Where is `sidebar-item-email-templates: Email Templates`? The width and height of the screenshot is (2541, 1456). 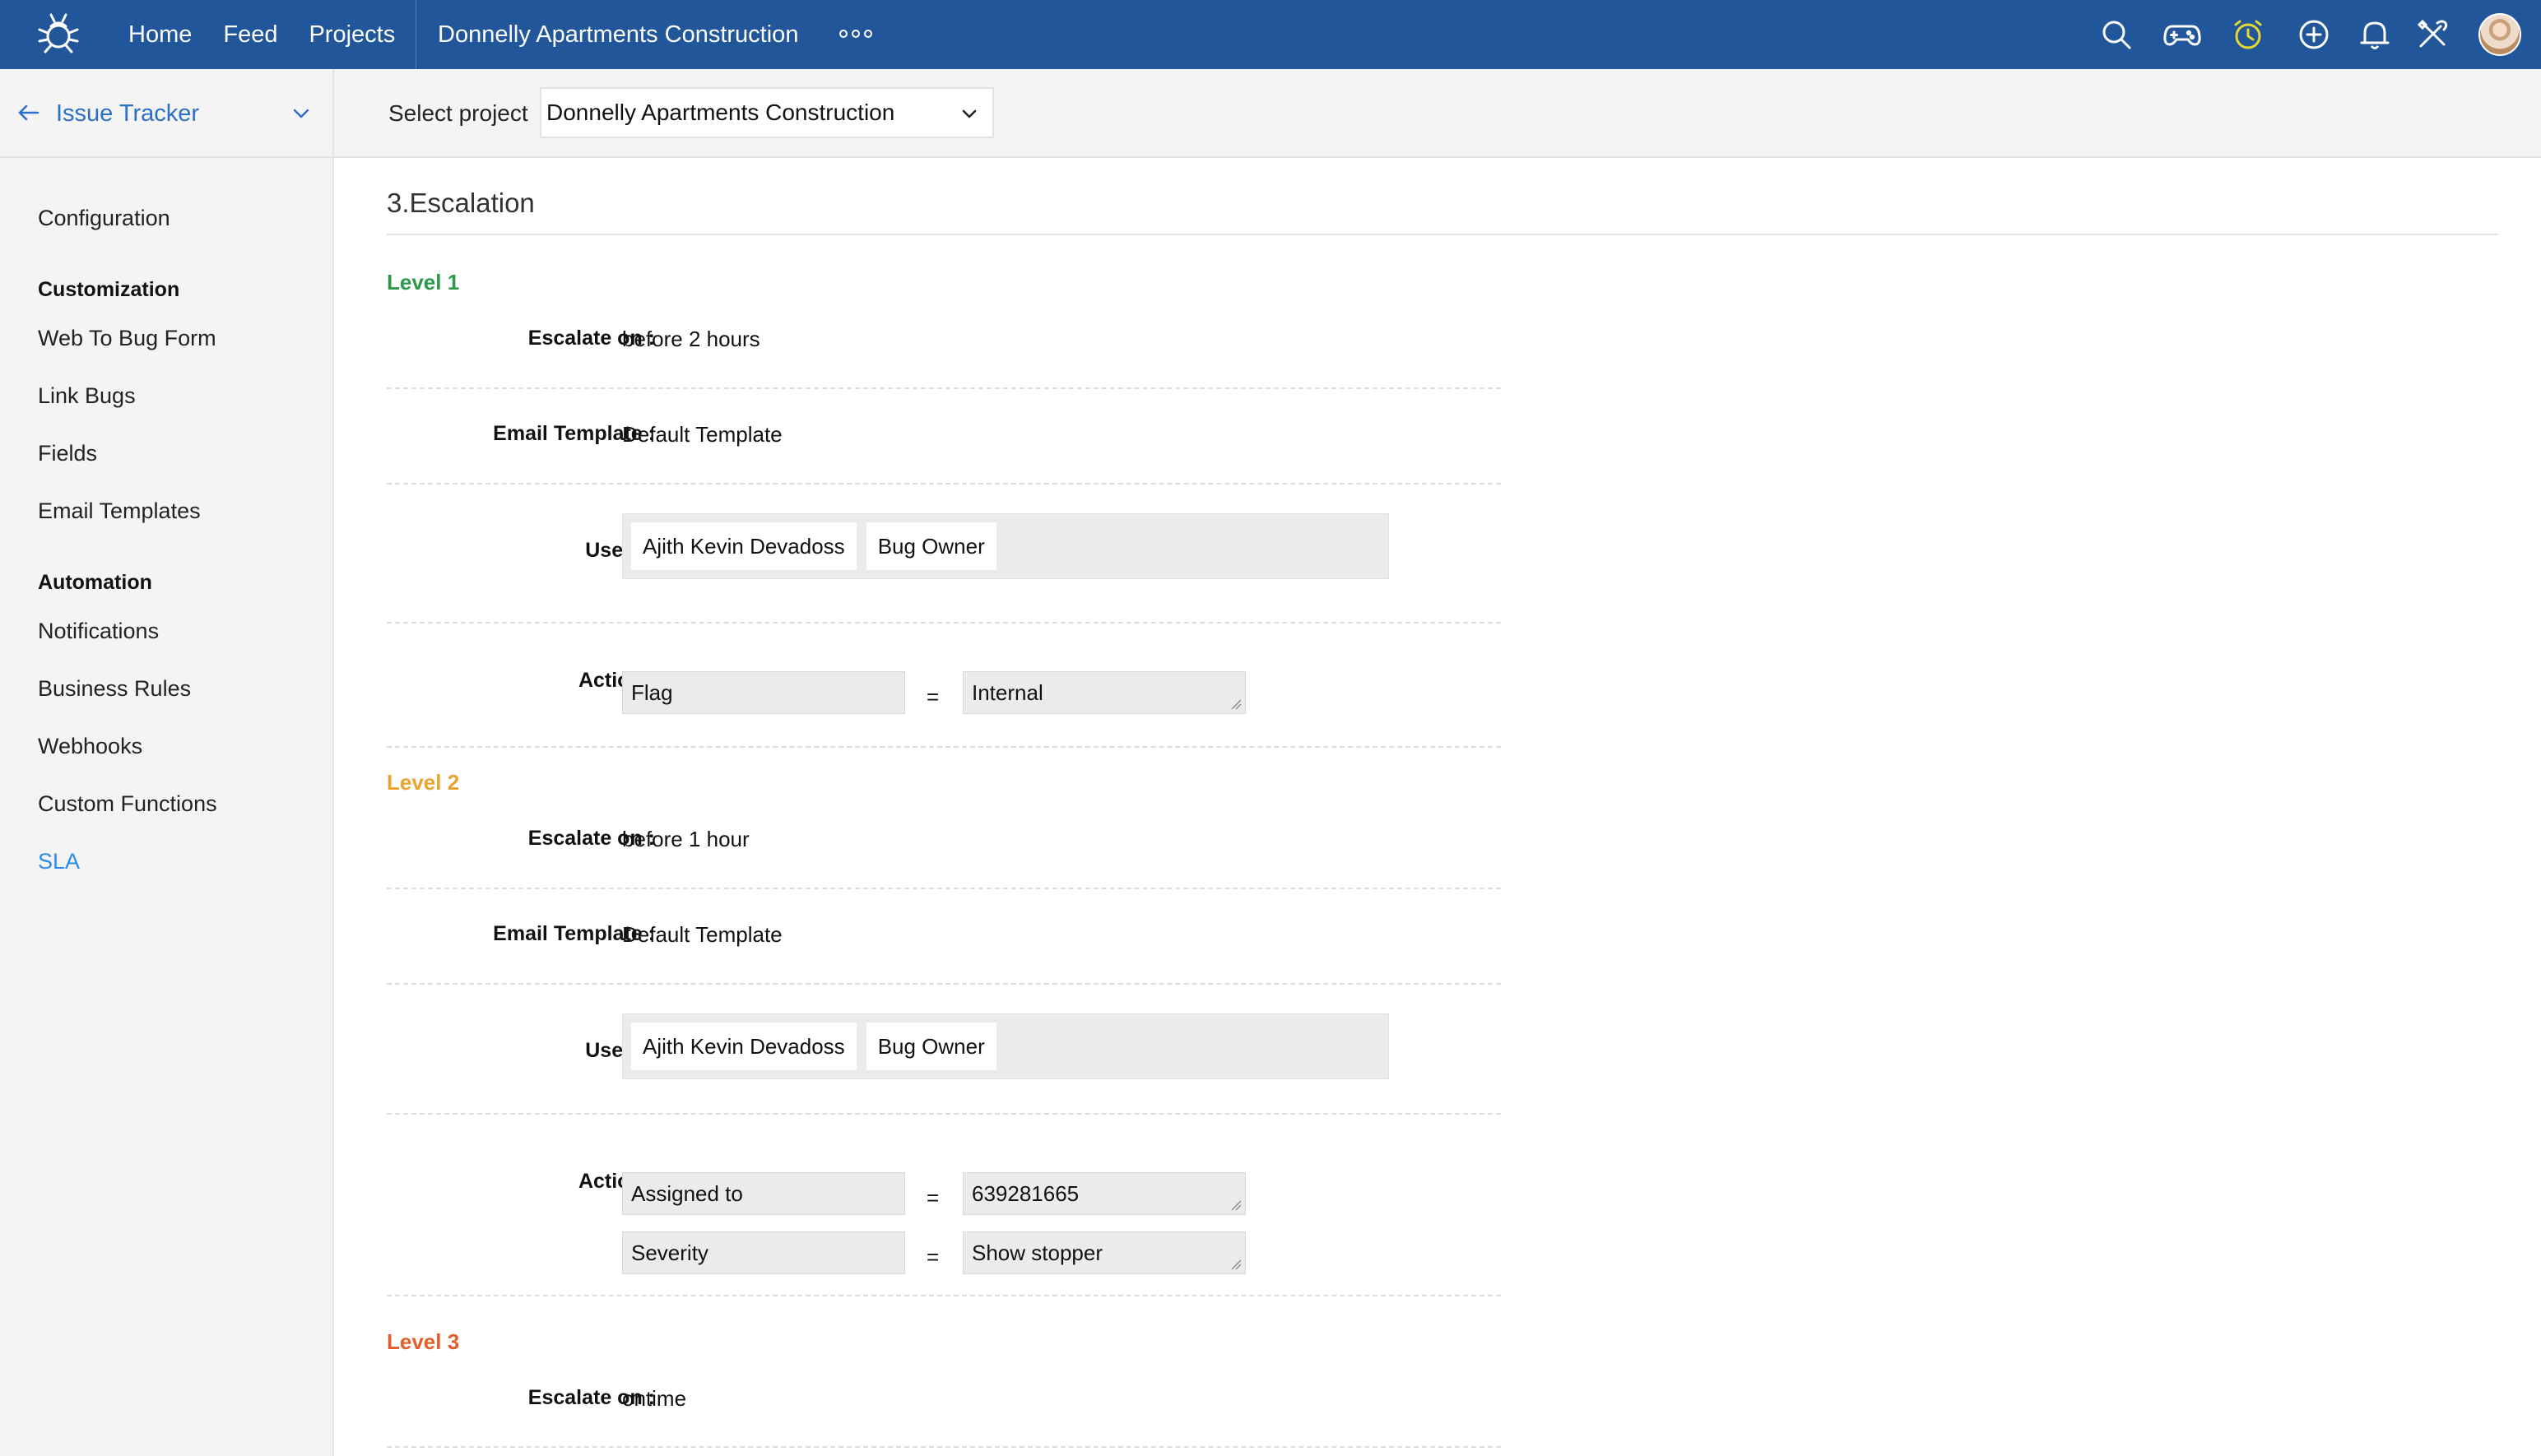 sidebar-item-email-templates: Email Templates is located at coordinates (119, 511).